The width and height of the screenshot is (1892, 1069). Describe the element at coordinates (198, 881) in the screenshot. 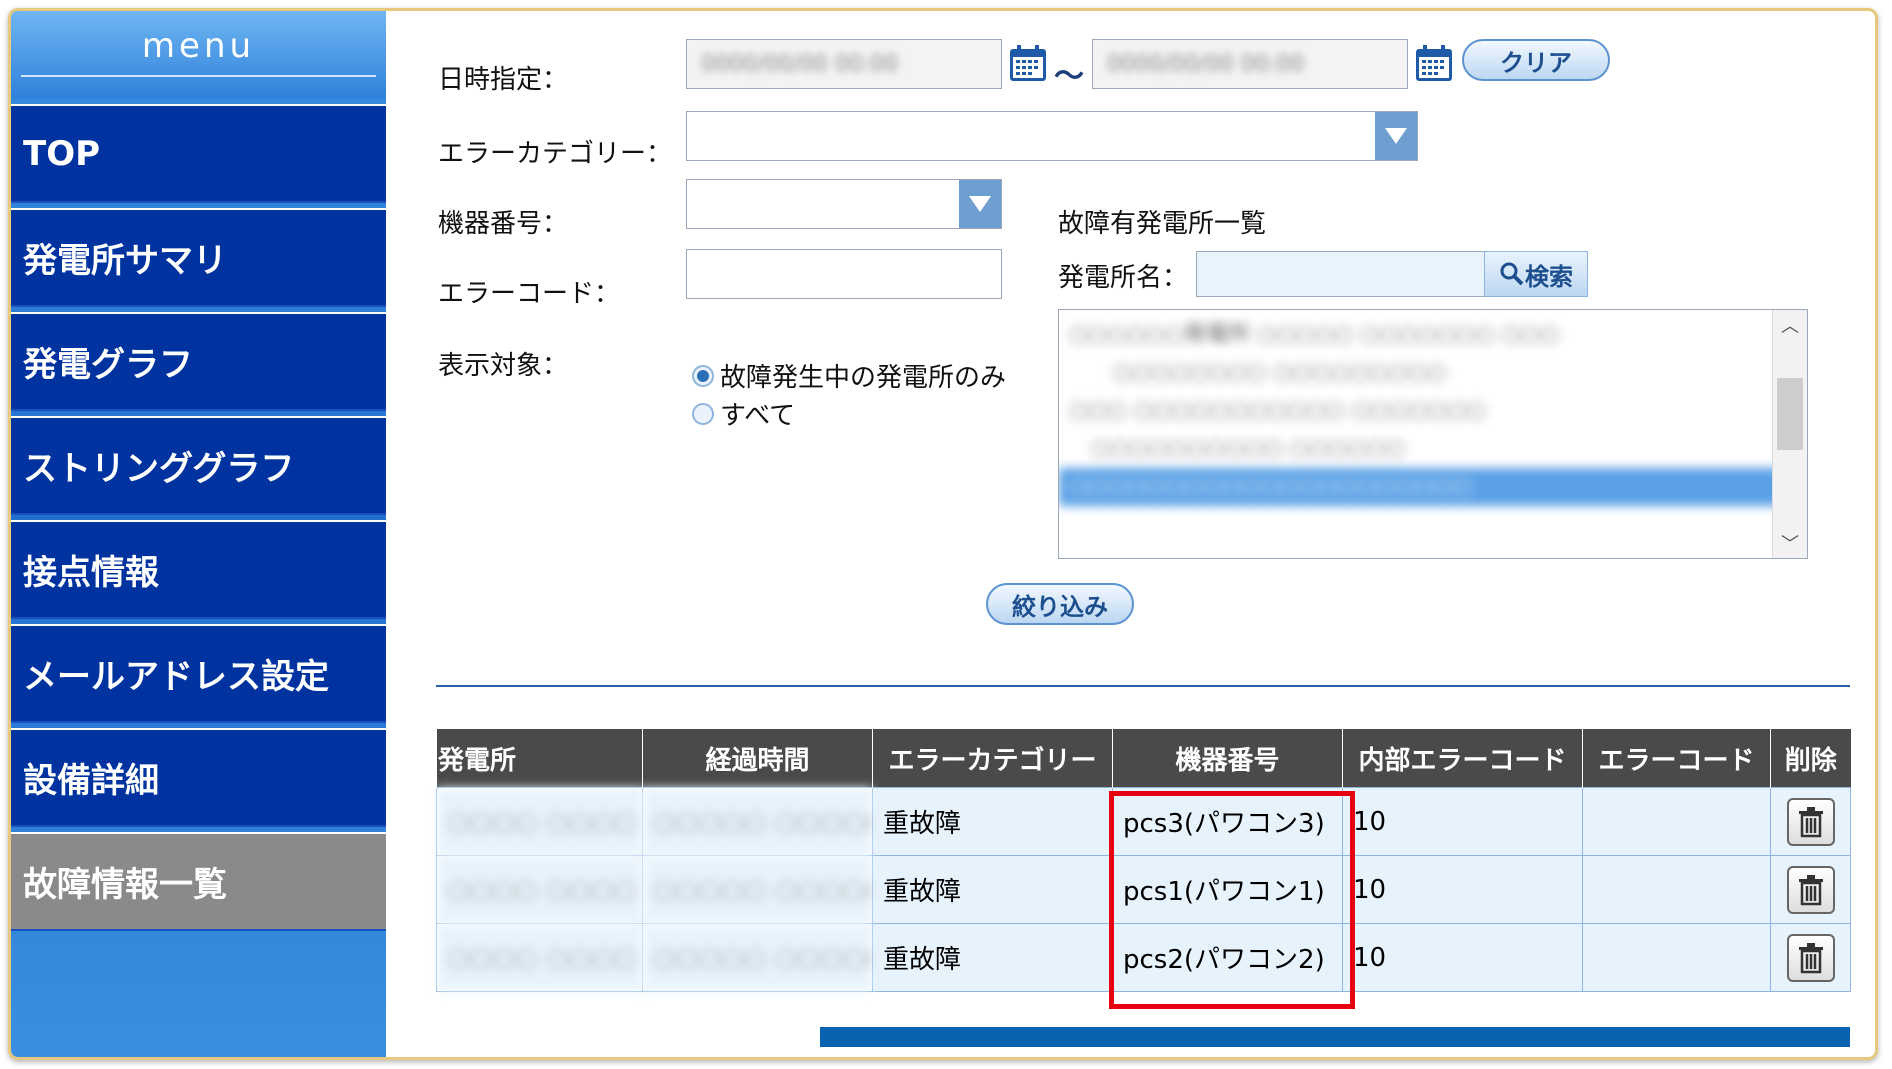

I see `sidebar-item-fault-list: 故障情報一覧` at that location.